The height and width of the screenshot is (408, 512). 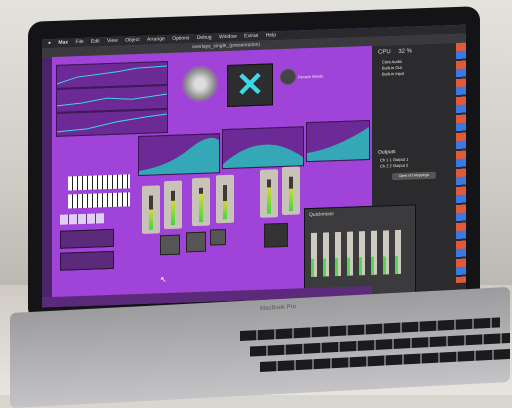 What do you see at coordinates (180, 38) in the screenshot?
I see `menu-options: Options` at bounding box center [180, 38].